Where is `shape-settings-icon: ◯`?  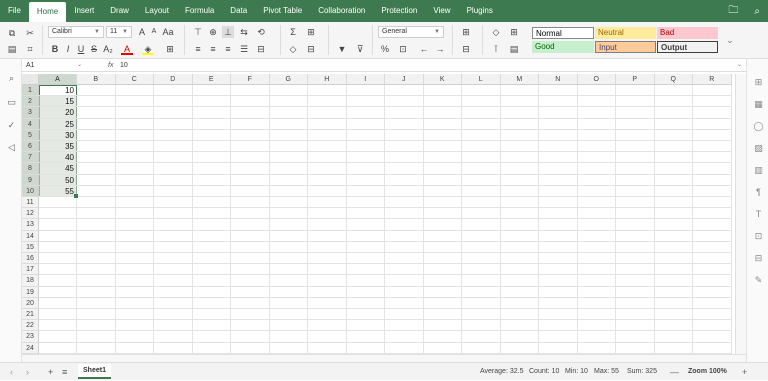 shape-settings-icon: ◯ is located at coordinates (758, 126).